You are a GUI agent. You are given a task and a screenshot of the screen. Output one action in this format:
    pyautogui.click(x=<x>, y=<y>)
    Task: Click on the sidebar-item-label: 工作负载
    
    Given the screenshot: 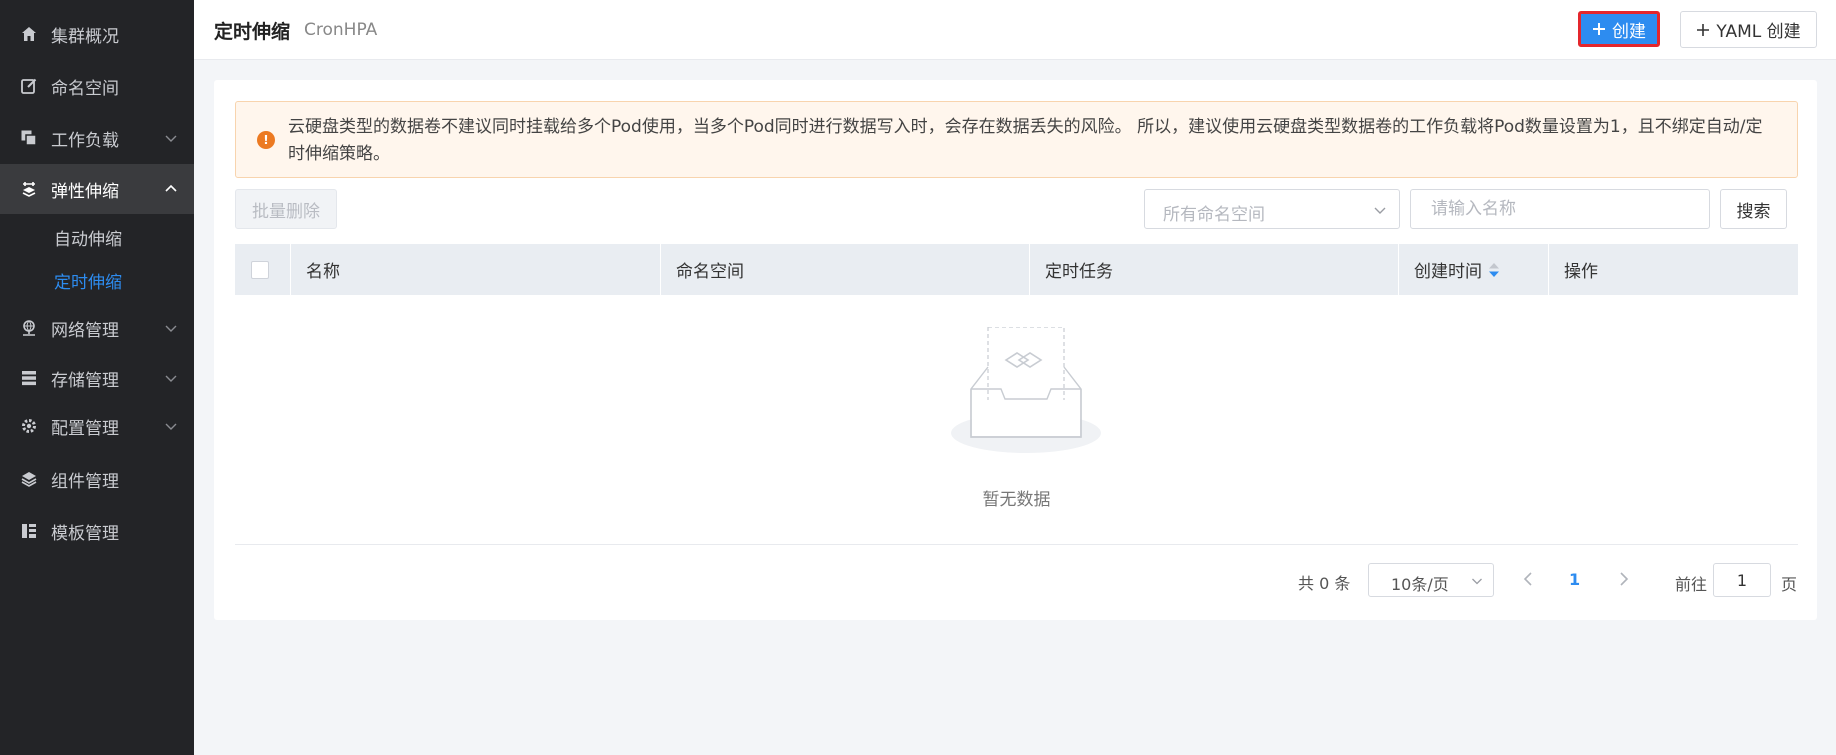 What is the action you would take?
    pyautogui.click(x=85, y=140)
    